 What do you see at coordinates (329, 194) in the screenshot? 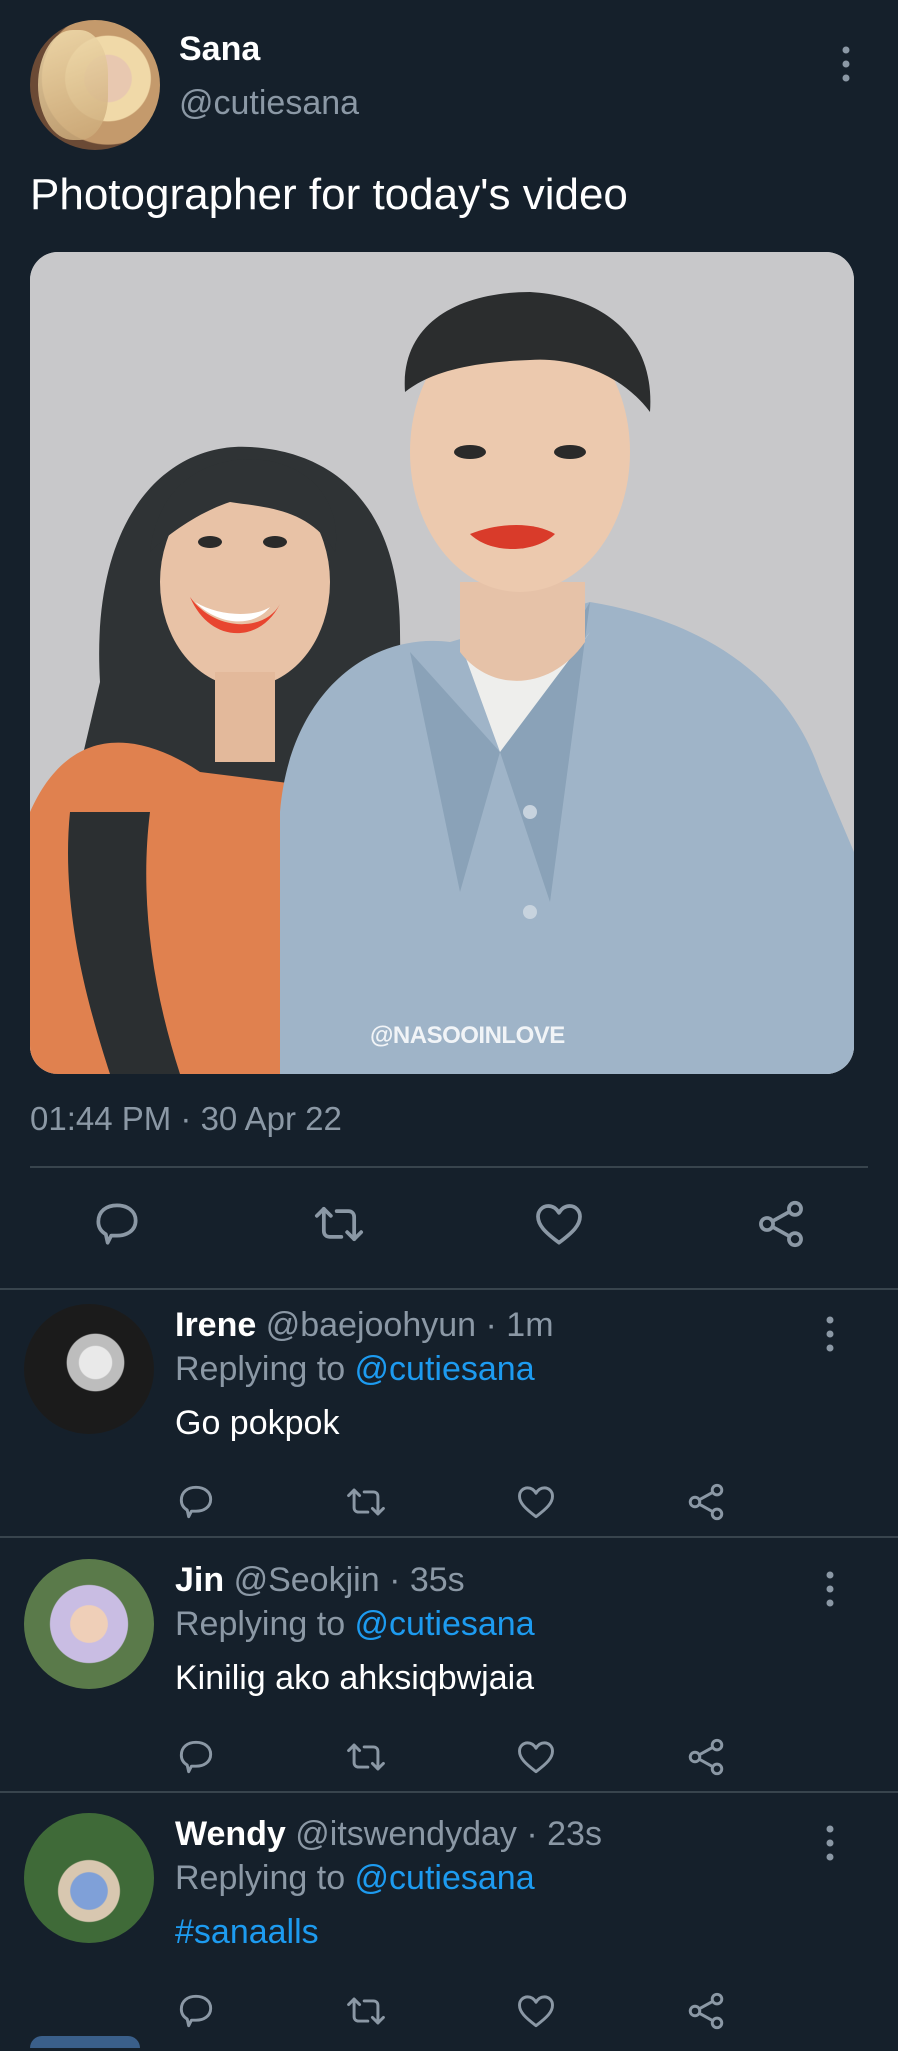
I see `tweet-text: Photographer for today's video` at bounding box center [329, 194].